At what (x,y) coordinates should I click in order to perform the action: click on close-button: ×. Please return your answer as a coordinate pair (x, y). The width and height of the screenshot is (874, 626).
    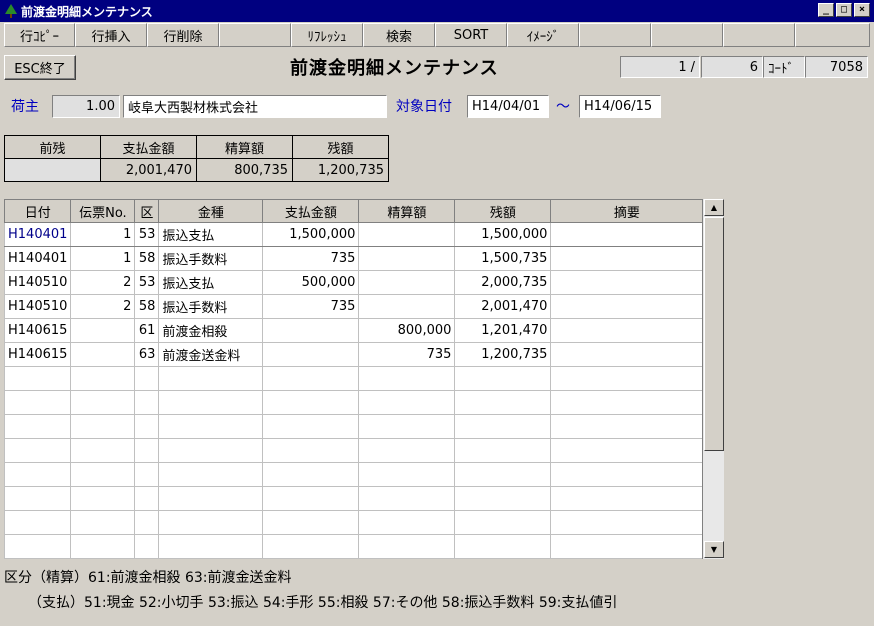
    Looking at the image, I should click on (862, 10).